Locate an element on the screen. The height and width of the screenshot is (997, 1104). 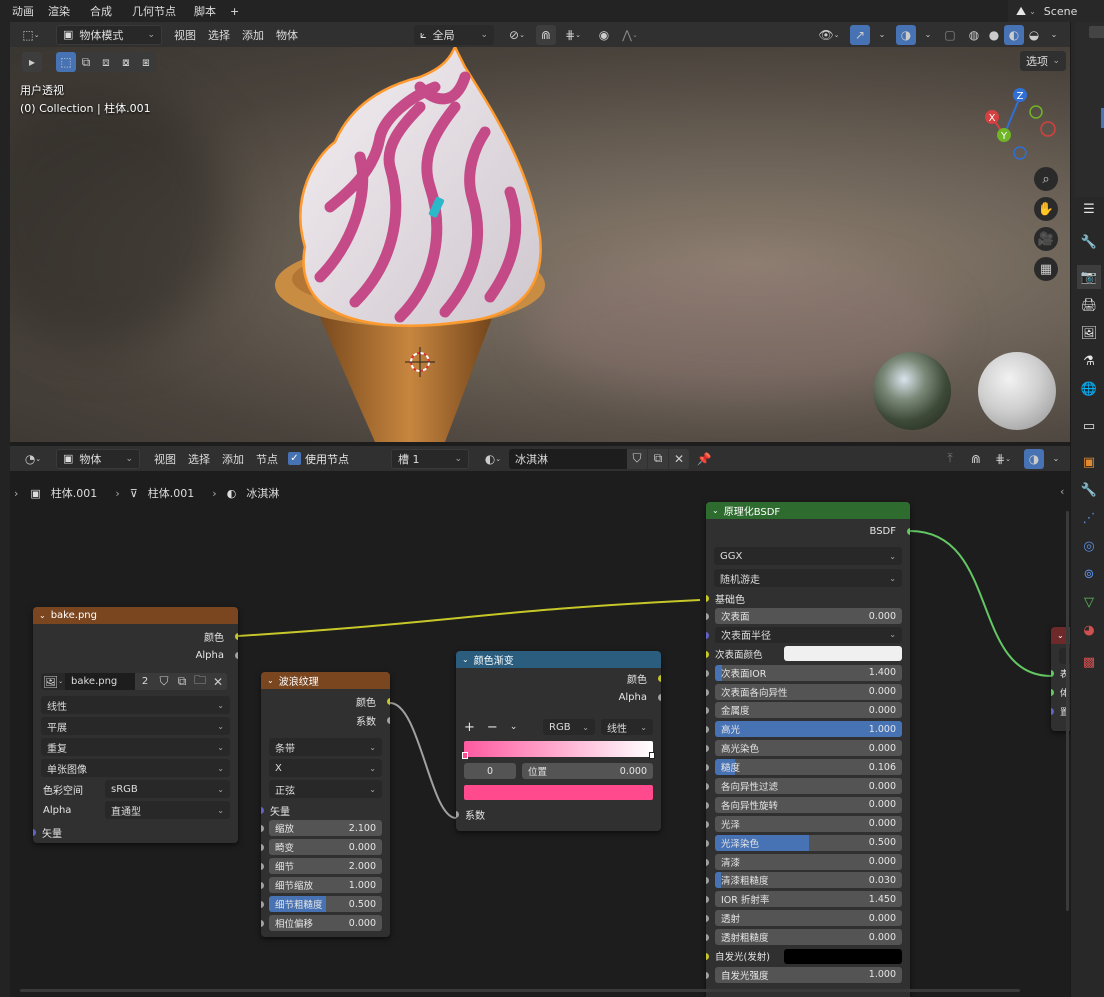
hdri-preview-sphere is located at coordinates (912, 391).